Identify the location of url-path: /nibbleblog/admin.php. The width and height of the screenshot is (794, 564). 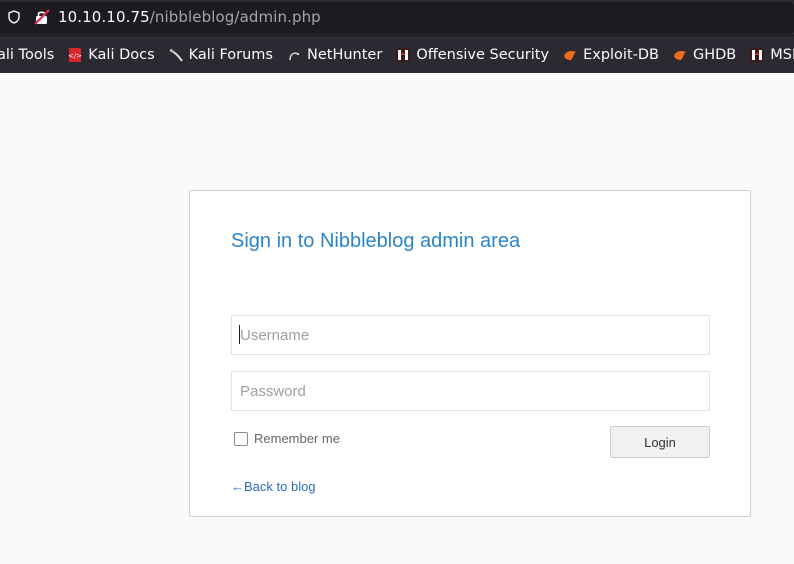
(235, 17).